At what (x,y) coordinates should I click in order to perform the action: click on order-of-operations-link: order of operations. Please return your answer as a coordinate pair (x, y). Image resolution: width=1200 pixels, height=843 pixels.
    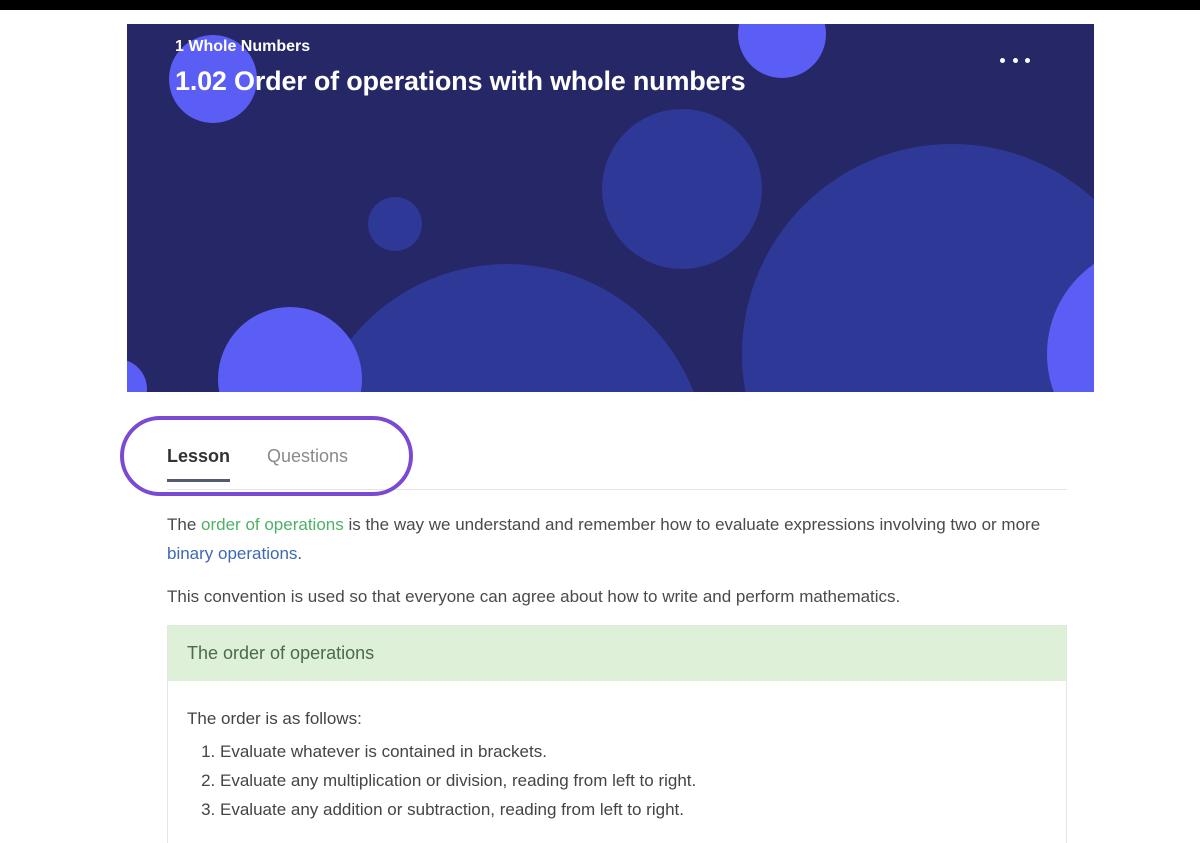
    Looking at the image, I should click on (272, 524).